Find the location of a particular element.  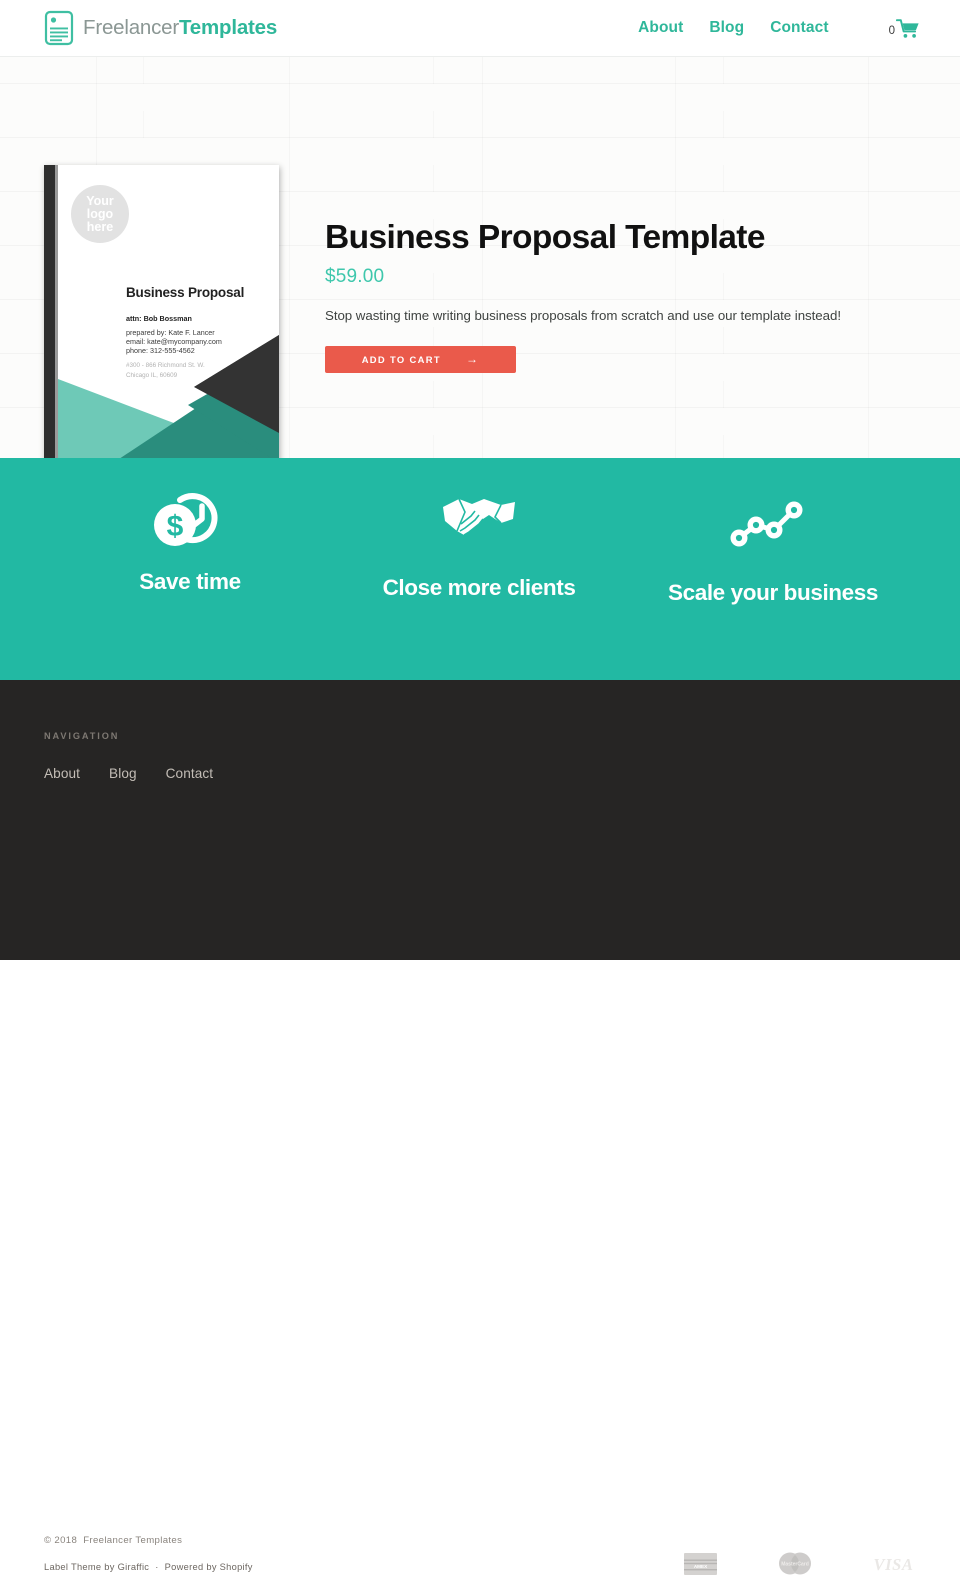

logo-placeholder-line3: here is located at coordinates (100, 226).